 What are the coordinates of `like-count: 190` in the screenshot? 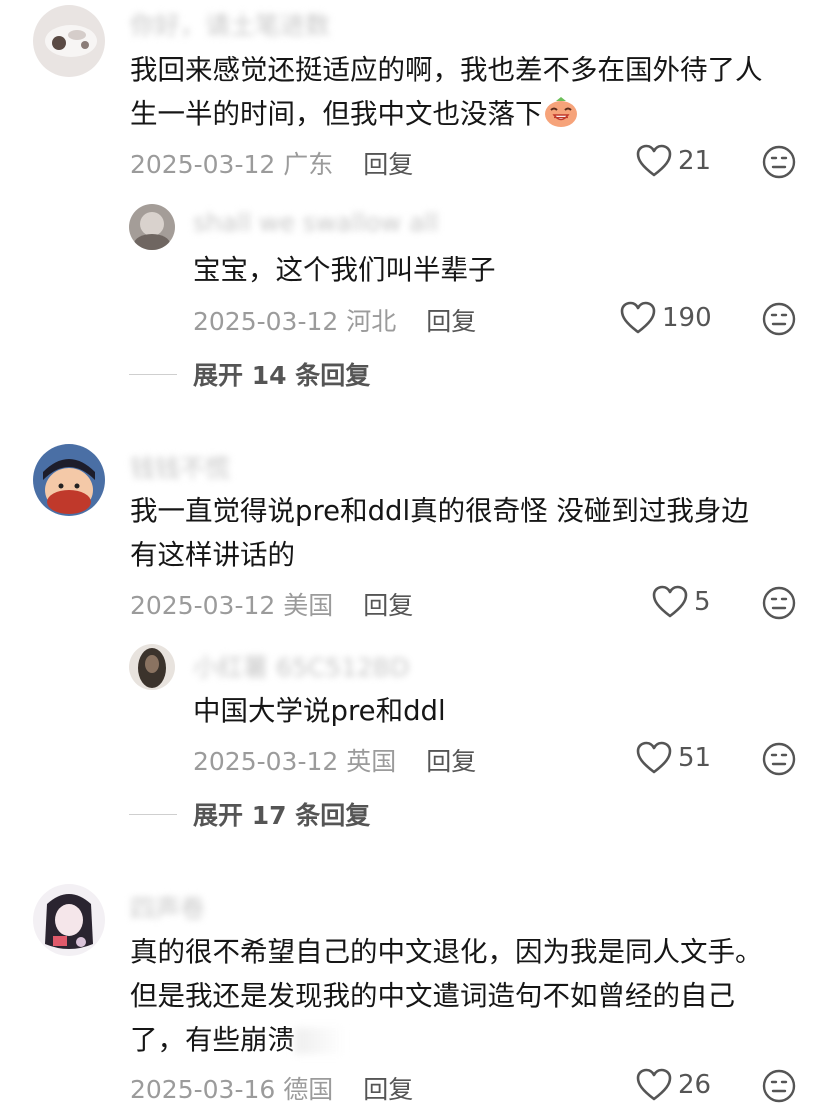 It's located at (687, 318).